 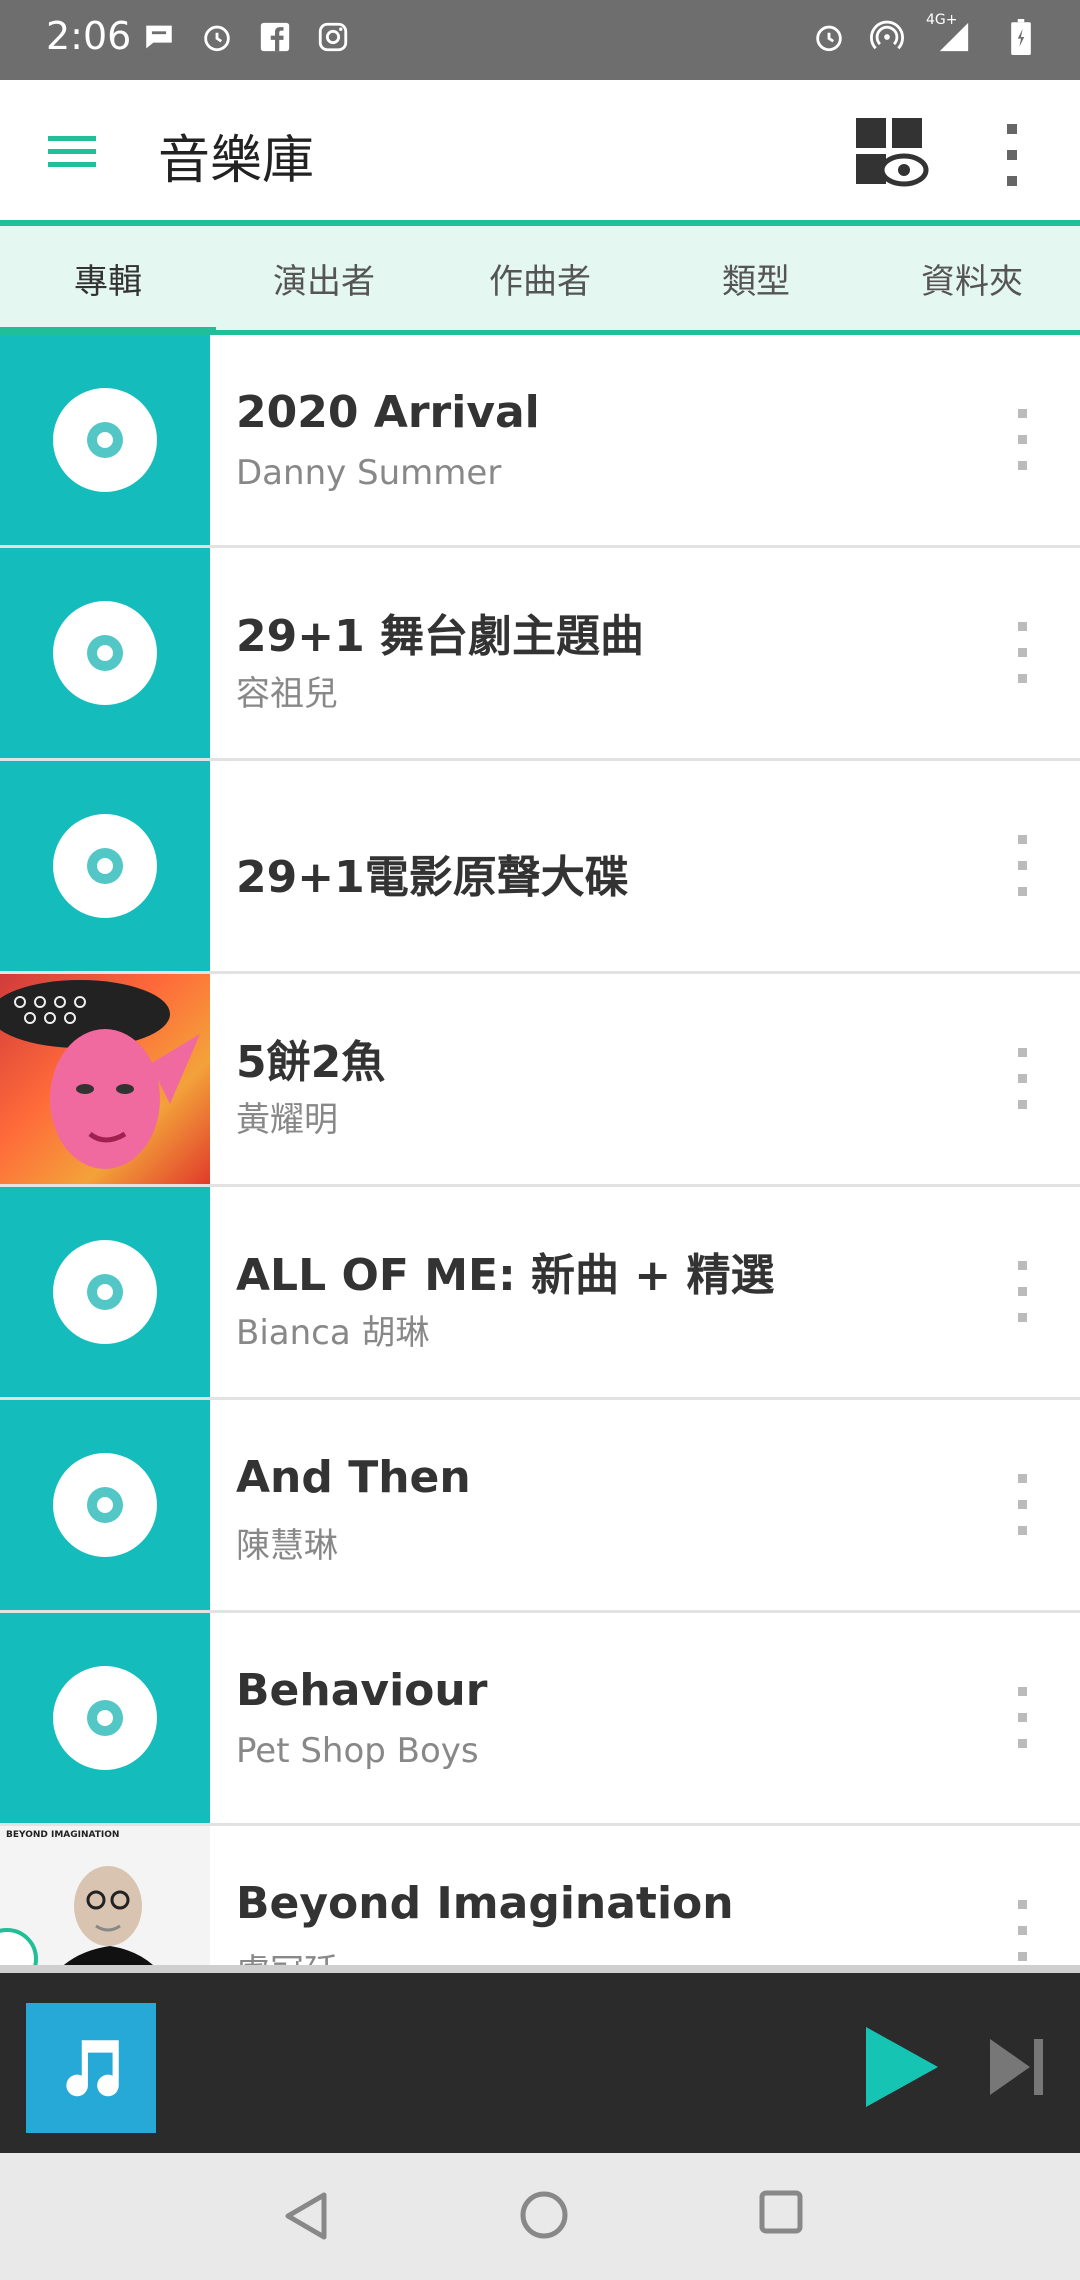 I want to click on tab-artists: 演出者, so click(x=324, y=278).